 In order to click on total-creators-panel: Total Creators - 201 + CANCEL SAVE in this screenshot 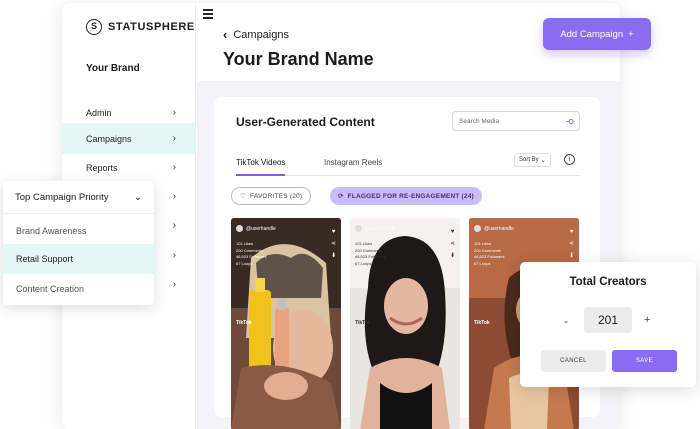, I will do `click(608, 324)`.